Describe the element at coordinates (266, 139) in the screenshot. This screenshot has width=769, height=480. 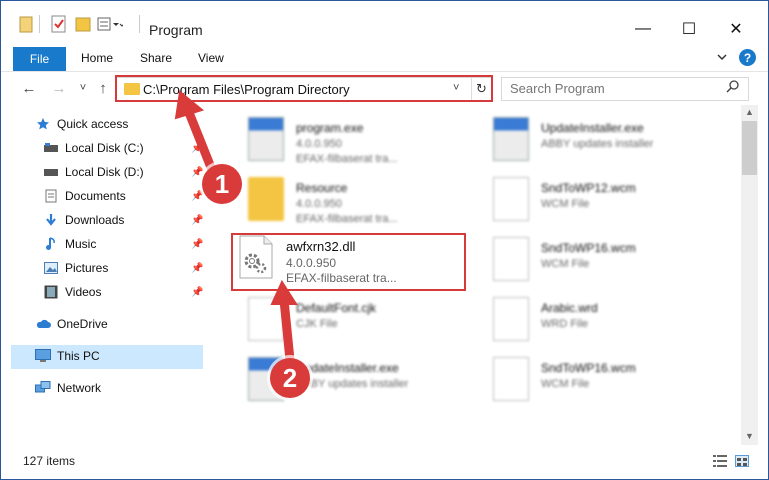
I see `exe-file-icon` at that location.